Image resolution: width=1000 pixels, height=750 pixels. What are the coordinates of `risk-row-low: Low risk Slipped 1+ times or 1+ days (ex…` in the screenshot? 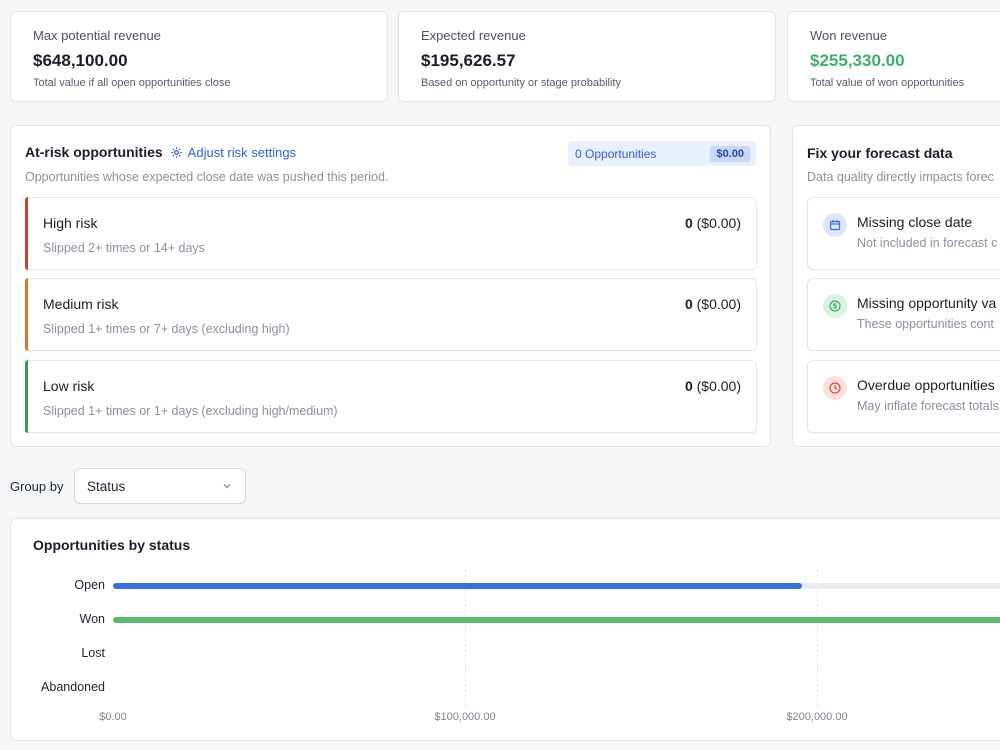 It's located at (391, 396).